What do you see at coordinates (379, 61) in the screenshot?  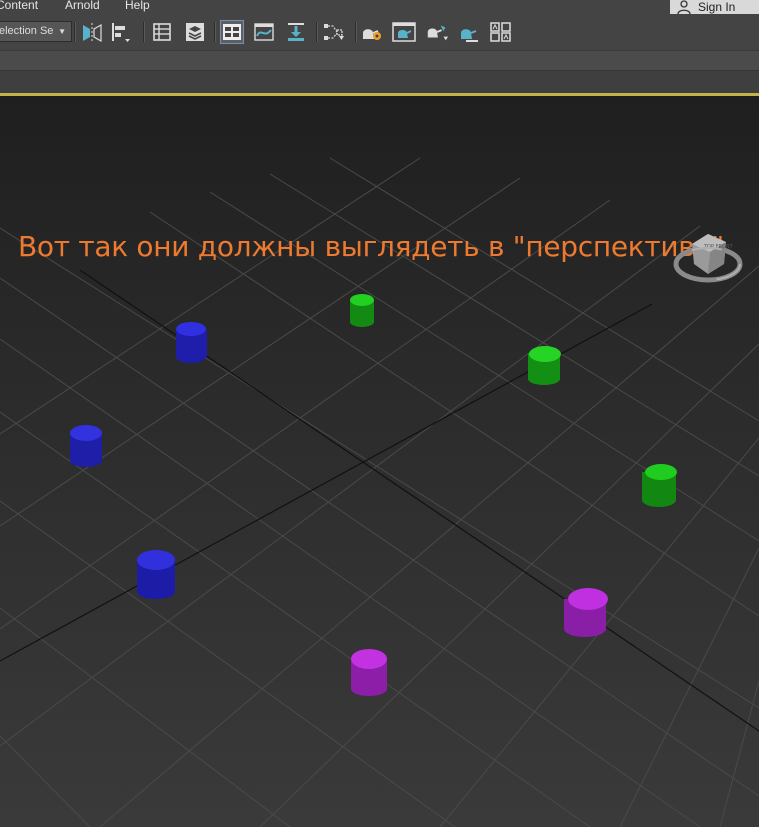 I see `ribbon-strip` at bounding box center [379, 61].